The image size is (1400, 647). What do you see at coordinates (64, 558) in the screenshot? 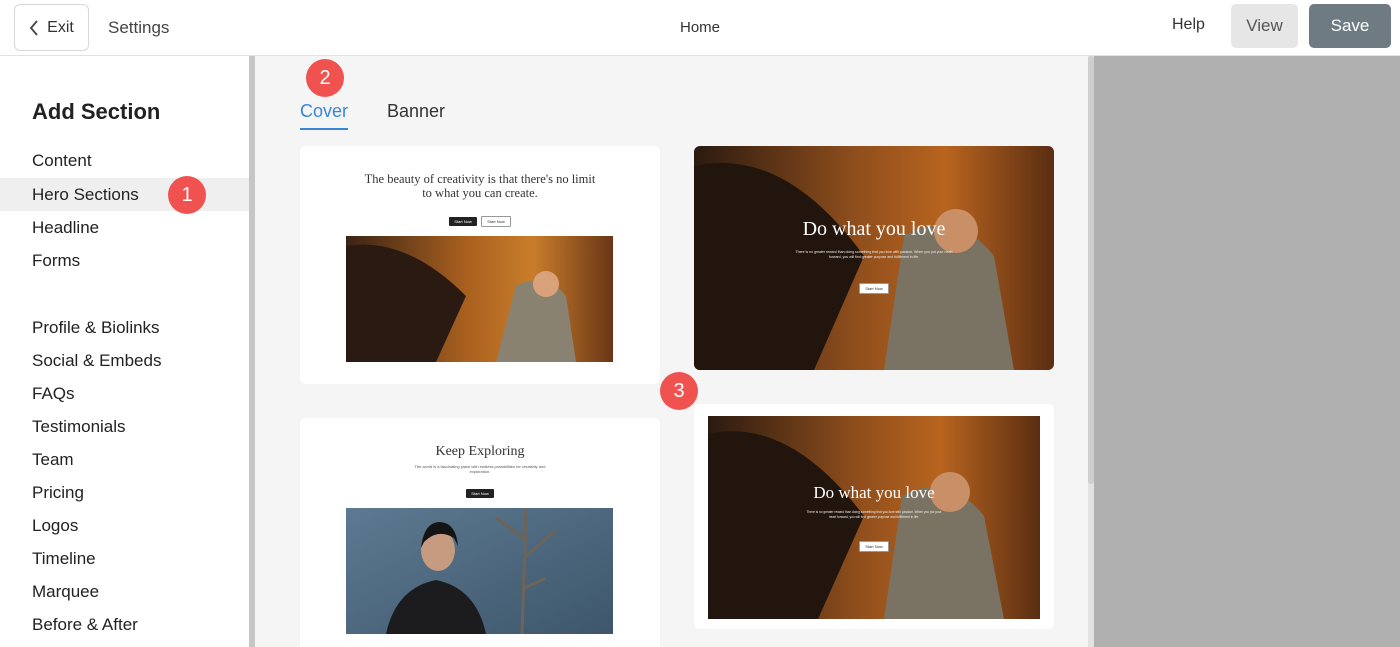
I see `sidebar-item-label: Timeline` at bounding box center [64, 558].